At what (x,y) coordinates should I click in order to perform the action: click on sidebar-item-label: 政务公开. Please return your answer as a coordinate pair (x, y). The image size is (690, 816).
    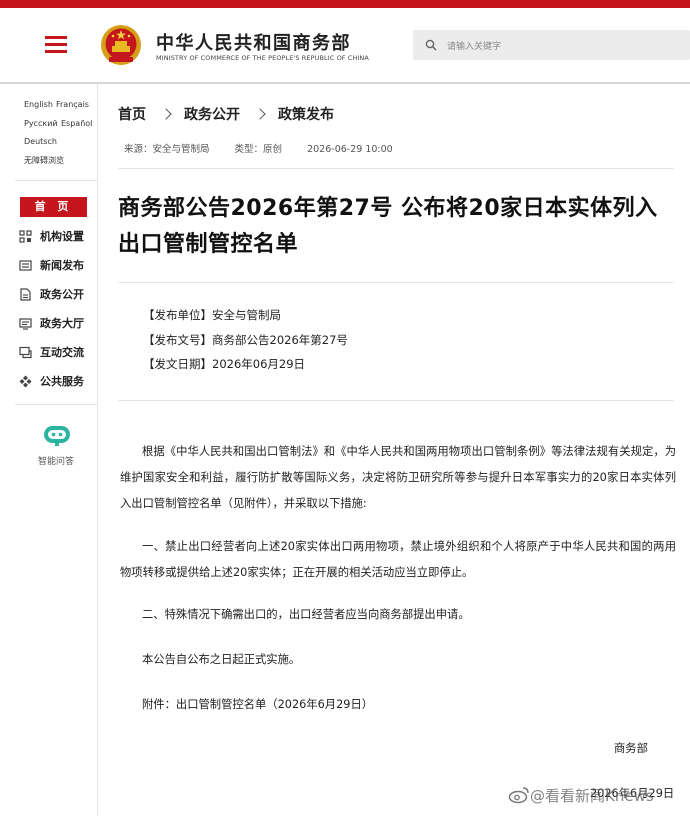
    Looking at the image, I should click on (62, 294).